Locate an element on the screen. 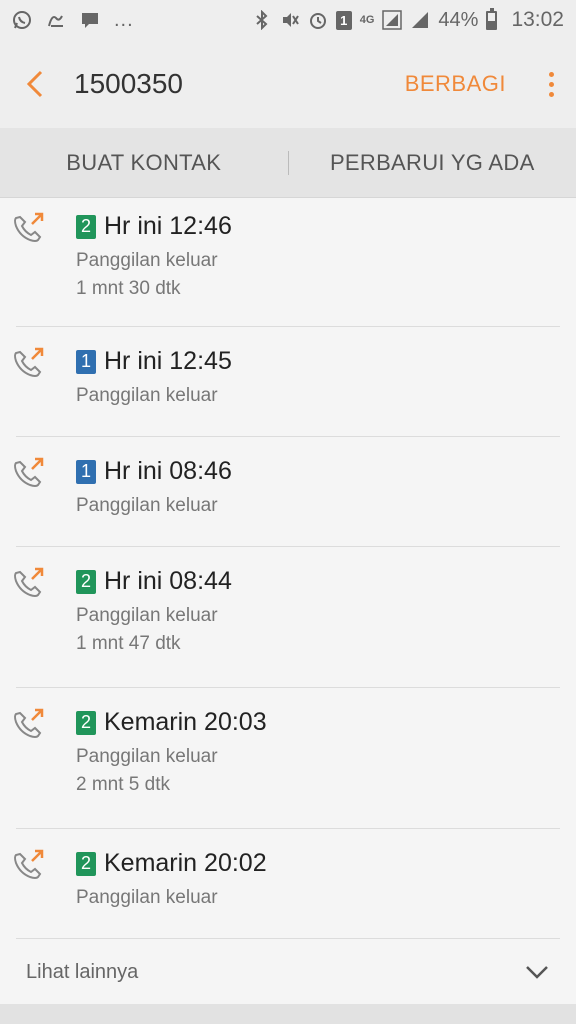 This screenshot has height=1024, width=576. back-button is located at coordinates (35, 84).